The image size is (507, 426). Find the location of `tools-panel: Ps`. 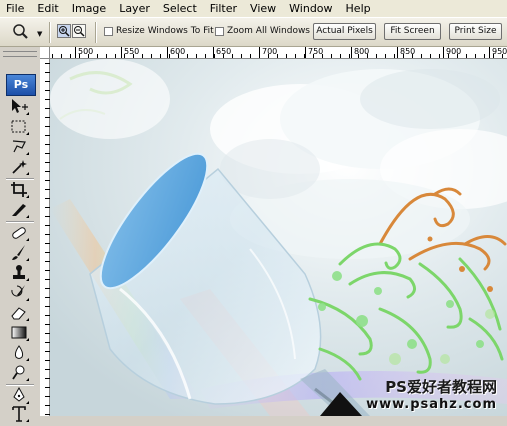

tools-panel: Ps is located at coordinates (20, 234).